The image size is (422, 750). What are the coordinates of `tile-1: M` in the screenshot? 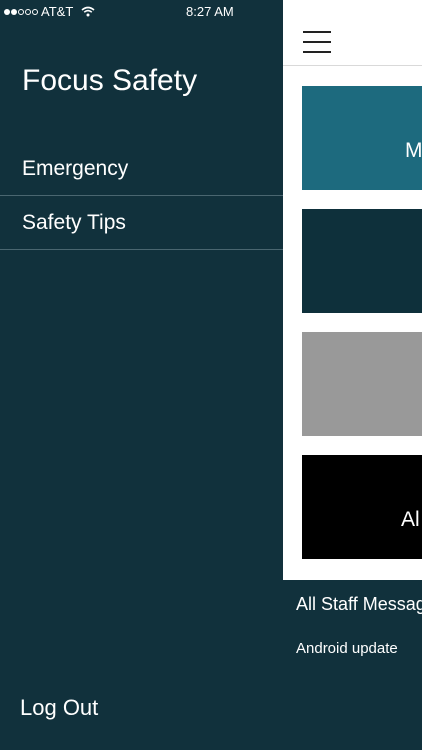 It's located at (362, 138).